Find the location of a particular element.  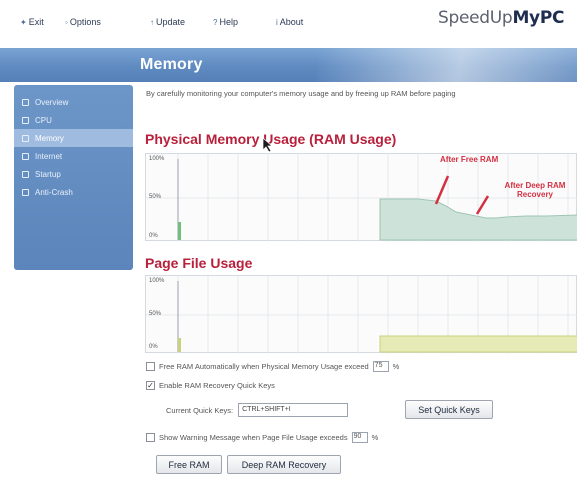

ram-ytick-top: 100% is located at coordinates (157, 159).